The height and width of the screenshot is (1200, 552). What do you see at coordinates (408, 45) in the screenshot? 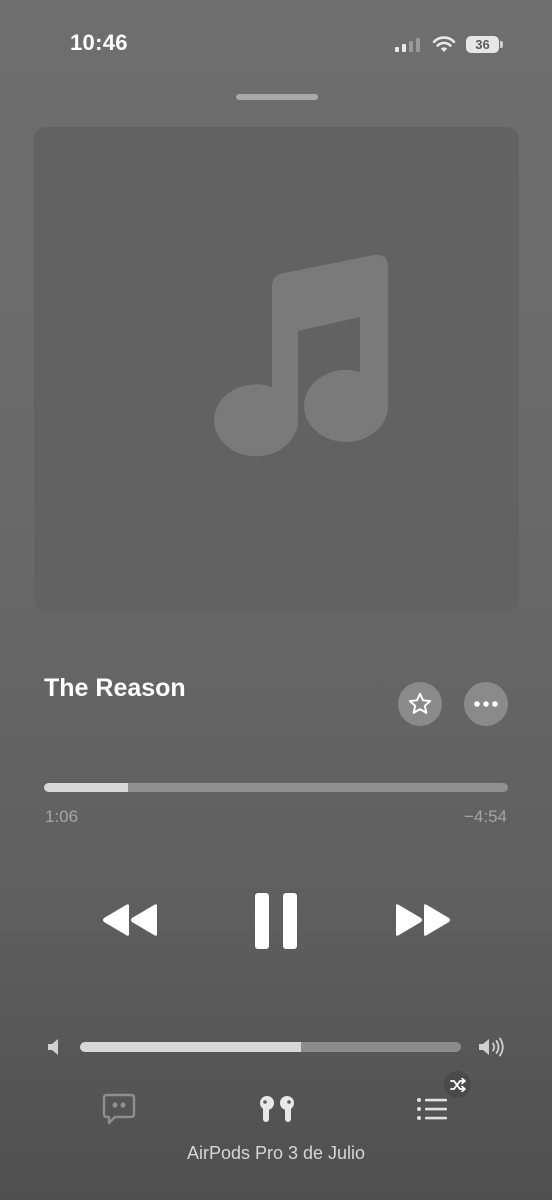
I see `cellular-signal-icon` at bounding box center [408, 45].